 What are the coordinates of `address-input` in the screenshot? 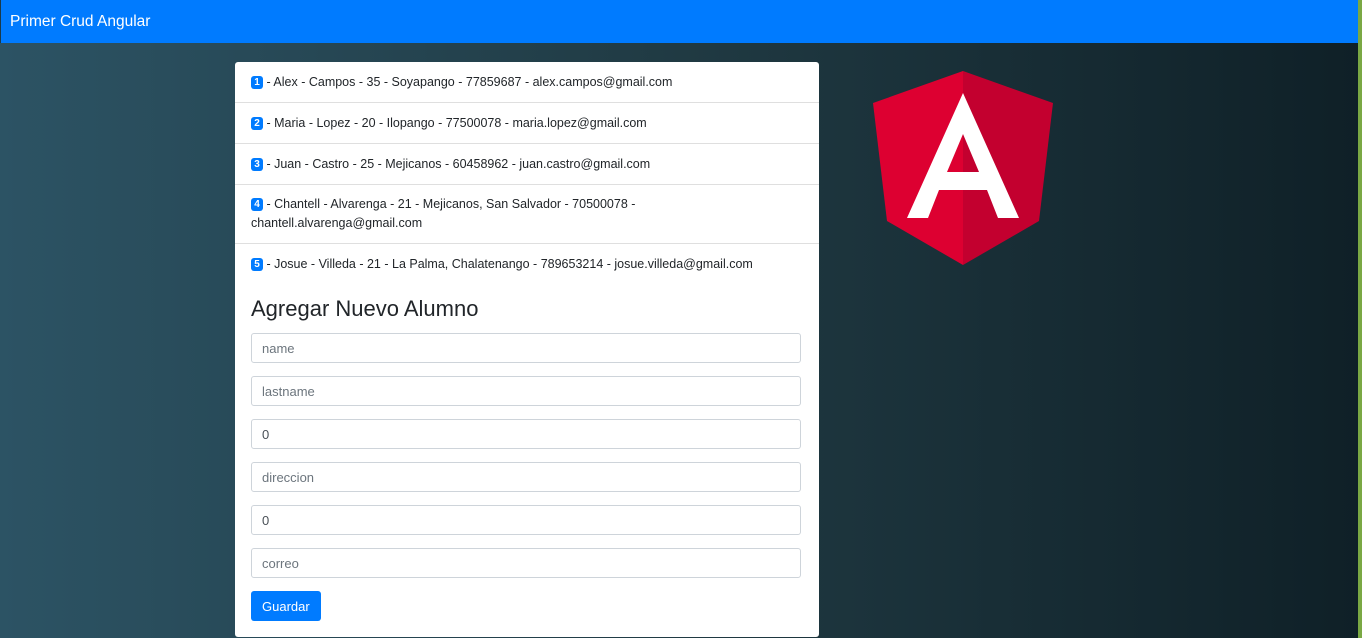 It's located at (526, 477).